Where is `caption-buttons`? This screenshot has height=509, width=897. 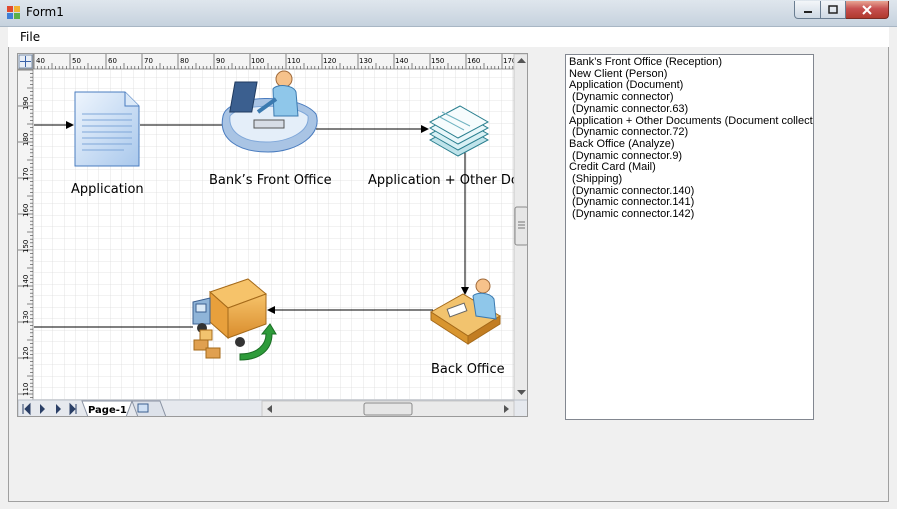 caption-buttons is located at coordinates (841, 10).